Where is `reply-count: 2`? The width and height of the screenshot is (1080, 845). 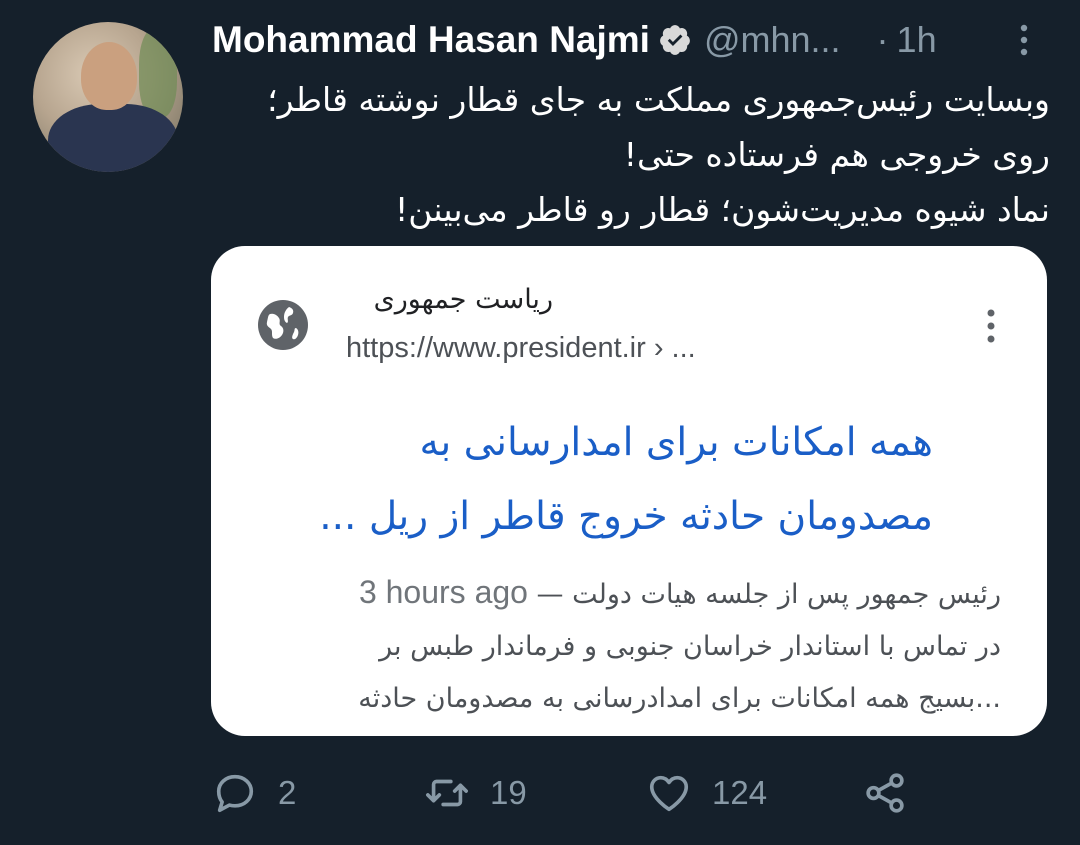
reply-count: 2 is located at coordinates (287, 792).